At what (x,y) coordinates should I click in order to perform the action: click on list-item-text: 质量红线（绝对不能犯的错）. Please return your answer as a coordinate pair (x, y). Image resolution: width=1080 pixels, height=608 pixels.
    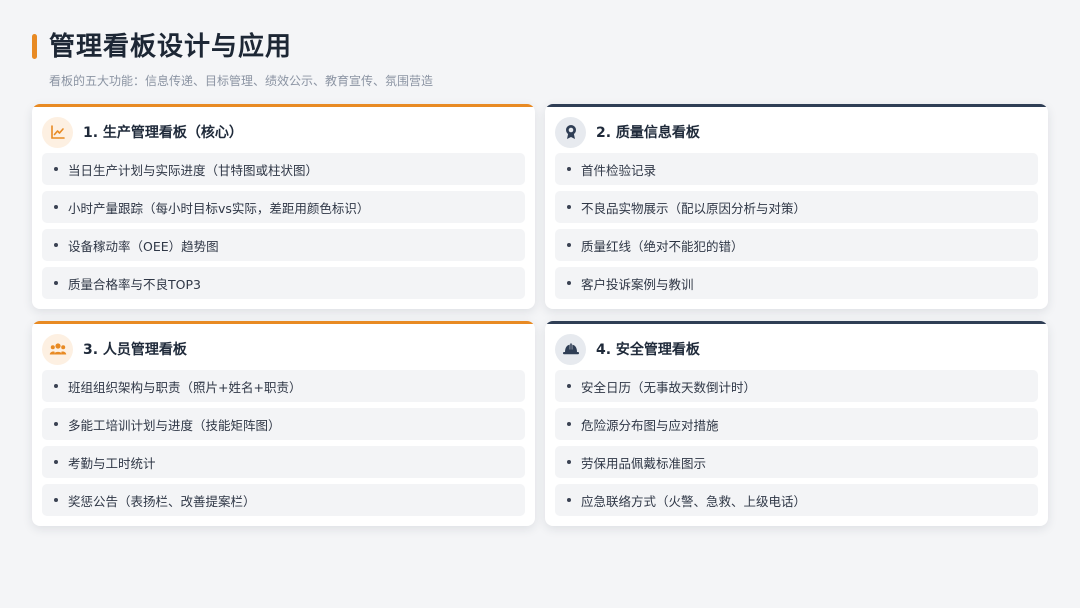
    Looking at the image, I should click on (662, 246).